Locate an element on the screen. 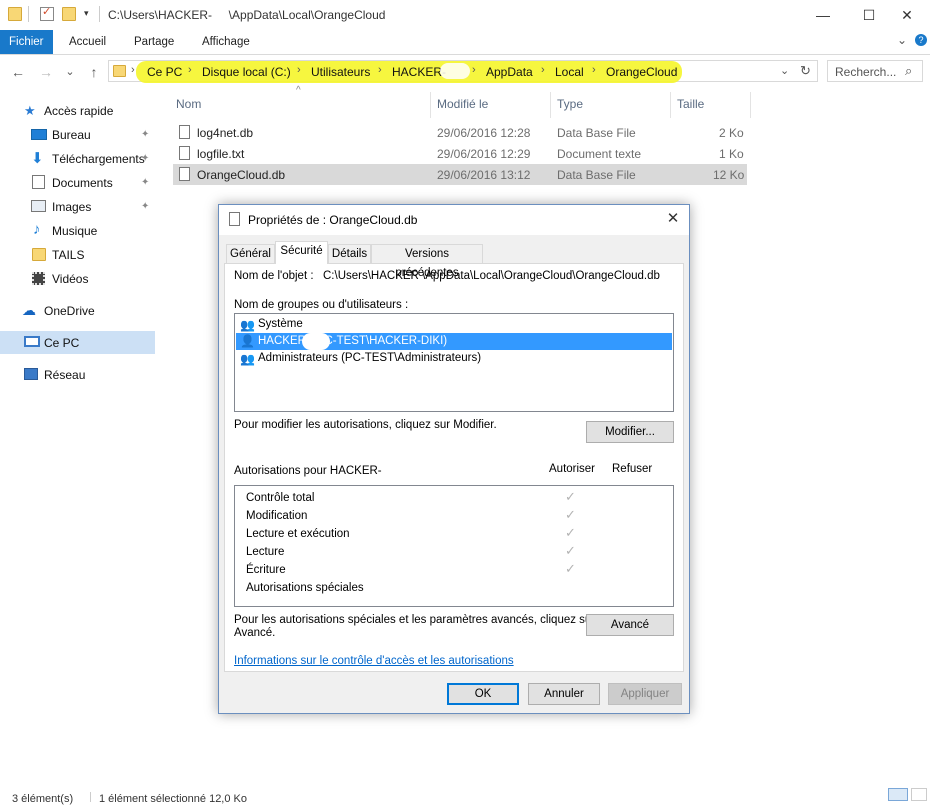  tab-versions-precedentes: Versions précédentes is located at coordinates (427, 261).